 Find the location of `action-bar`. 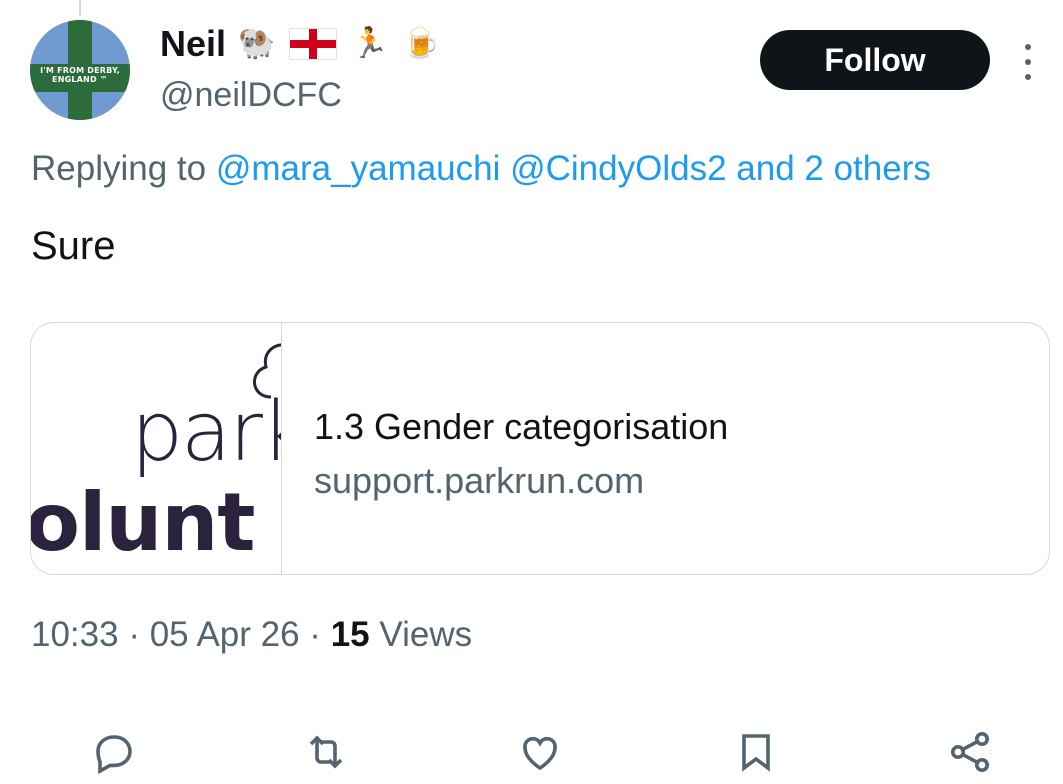

action-bar is located at coordinates (531, 752).